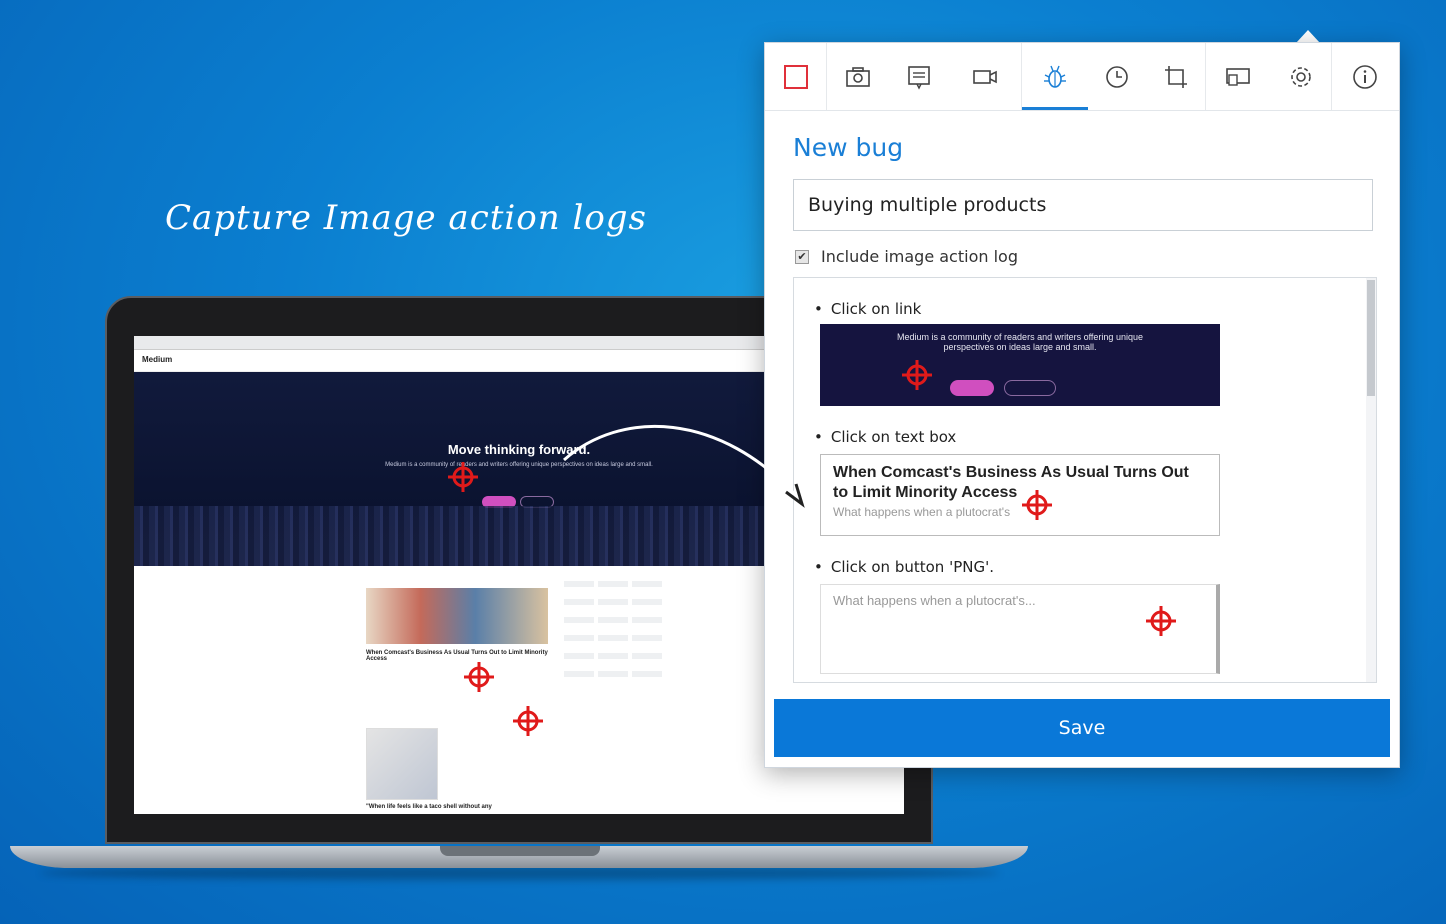 The height and width of the screenshot is (924, 1446). I want to click on note-tool, so click(919, 76).